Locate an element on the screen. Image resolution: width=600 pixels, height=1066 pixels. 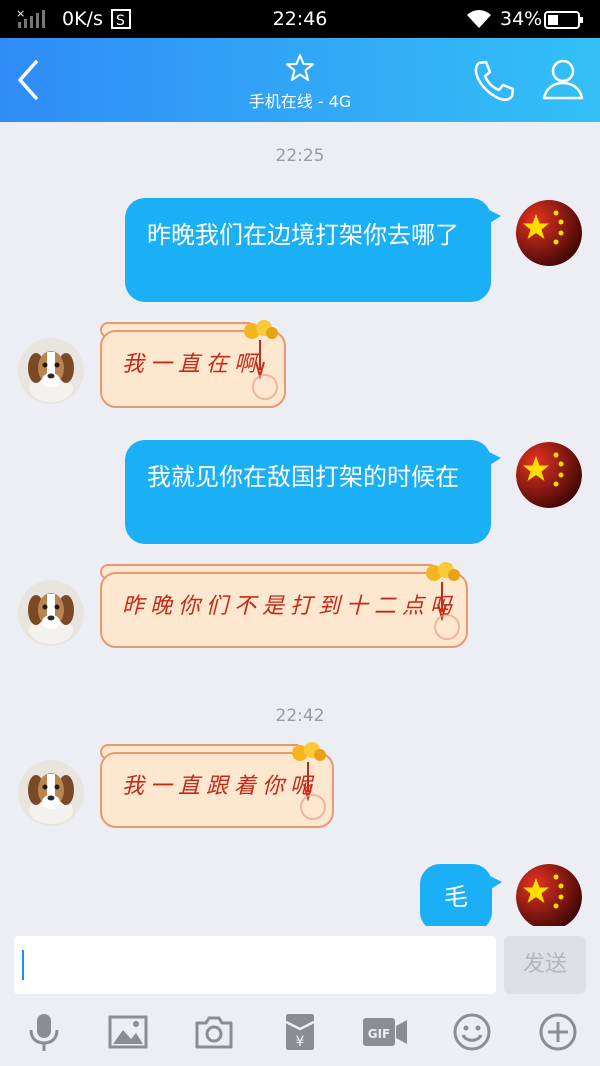
input-bar: 发送 ¥ GIF is located at coordinates (300, 996).